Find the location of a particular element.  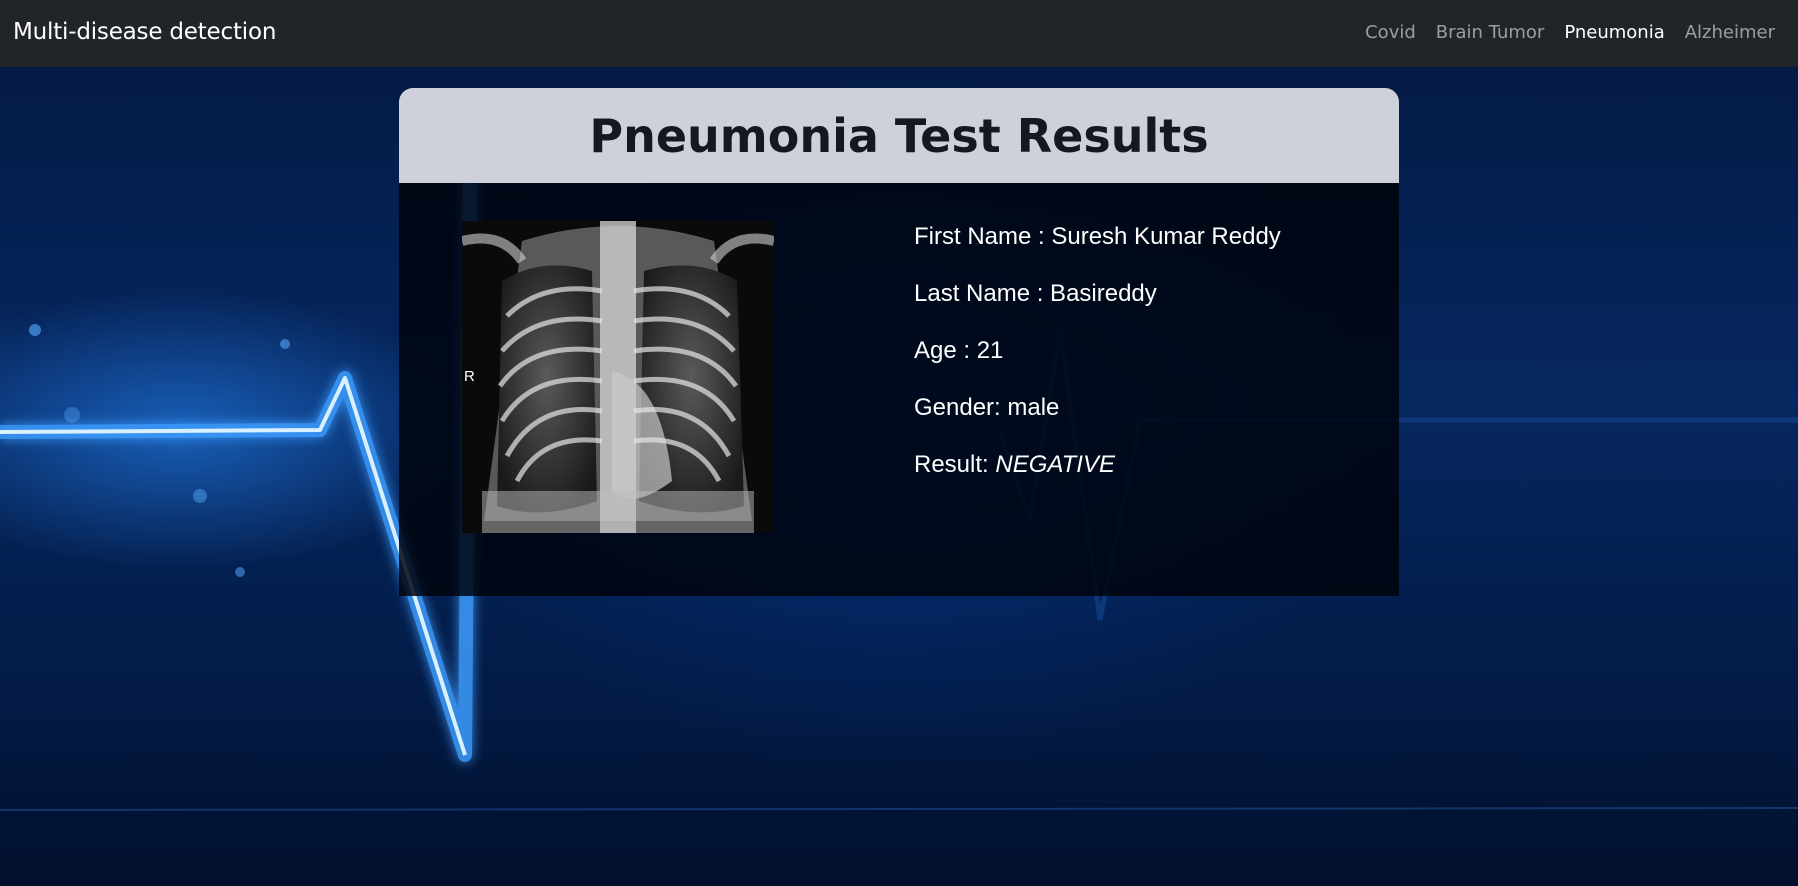

first-name-text: First Name : Suresh Kumar Reddy is located at coordinates (1097, 236).